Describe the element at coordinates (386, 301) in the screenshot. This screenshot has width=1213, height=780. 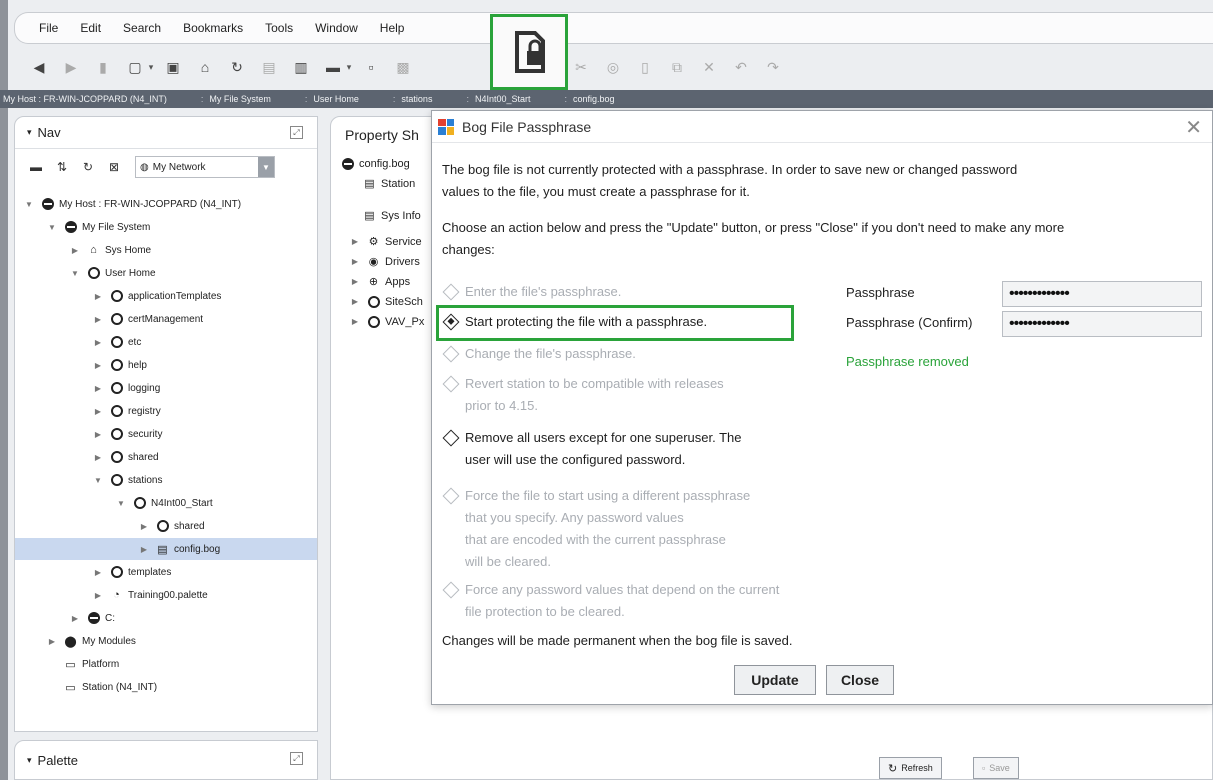
I see `property-row: ▶ SiteSch` at that location.